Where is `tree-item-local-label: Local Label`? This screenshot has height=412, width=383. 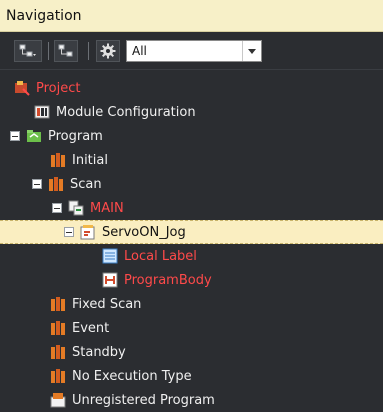
tree-item-local-label: Local Label is located at coordinates (191, 256).